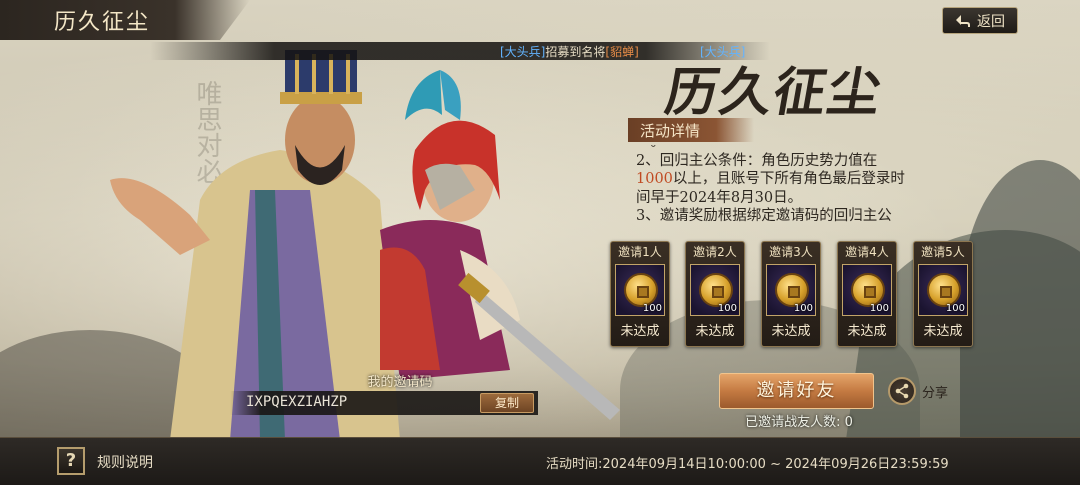 This screenshot has width=1080, height=485. Describe the element at coordinates (691, 130) in the screenshot. I see `details-header: 活动详情` at that location.